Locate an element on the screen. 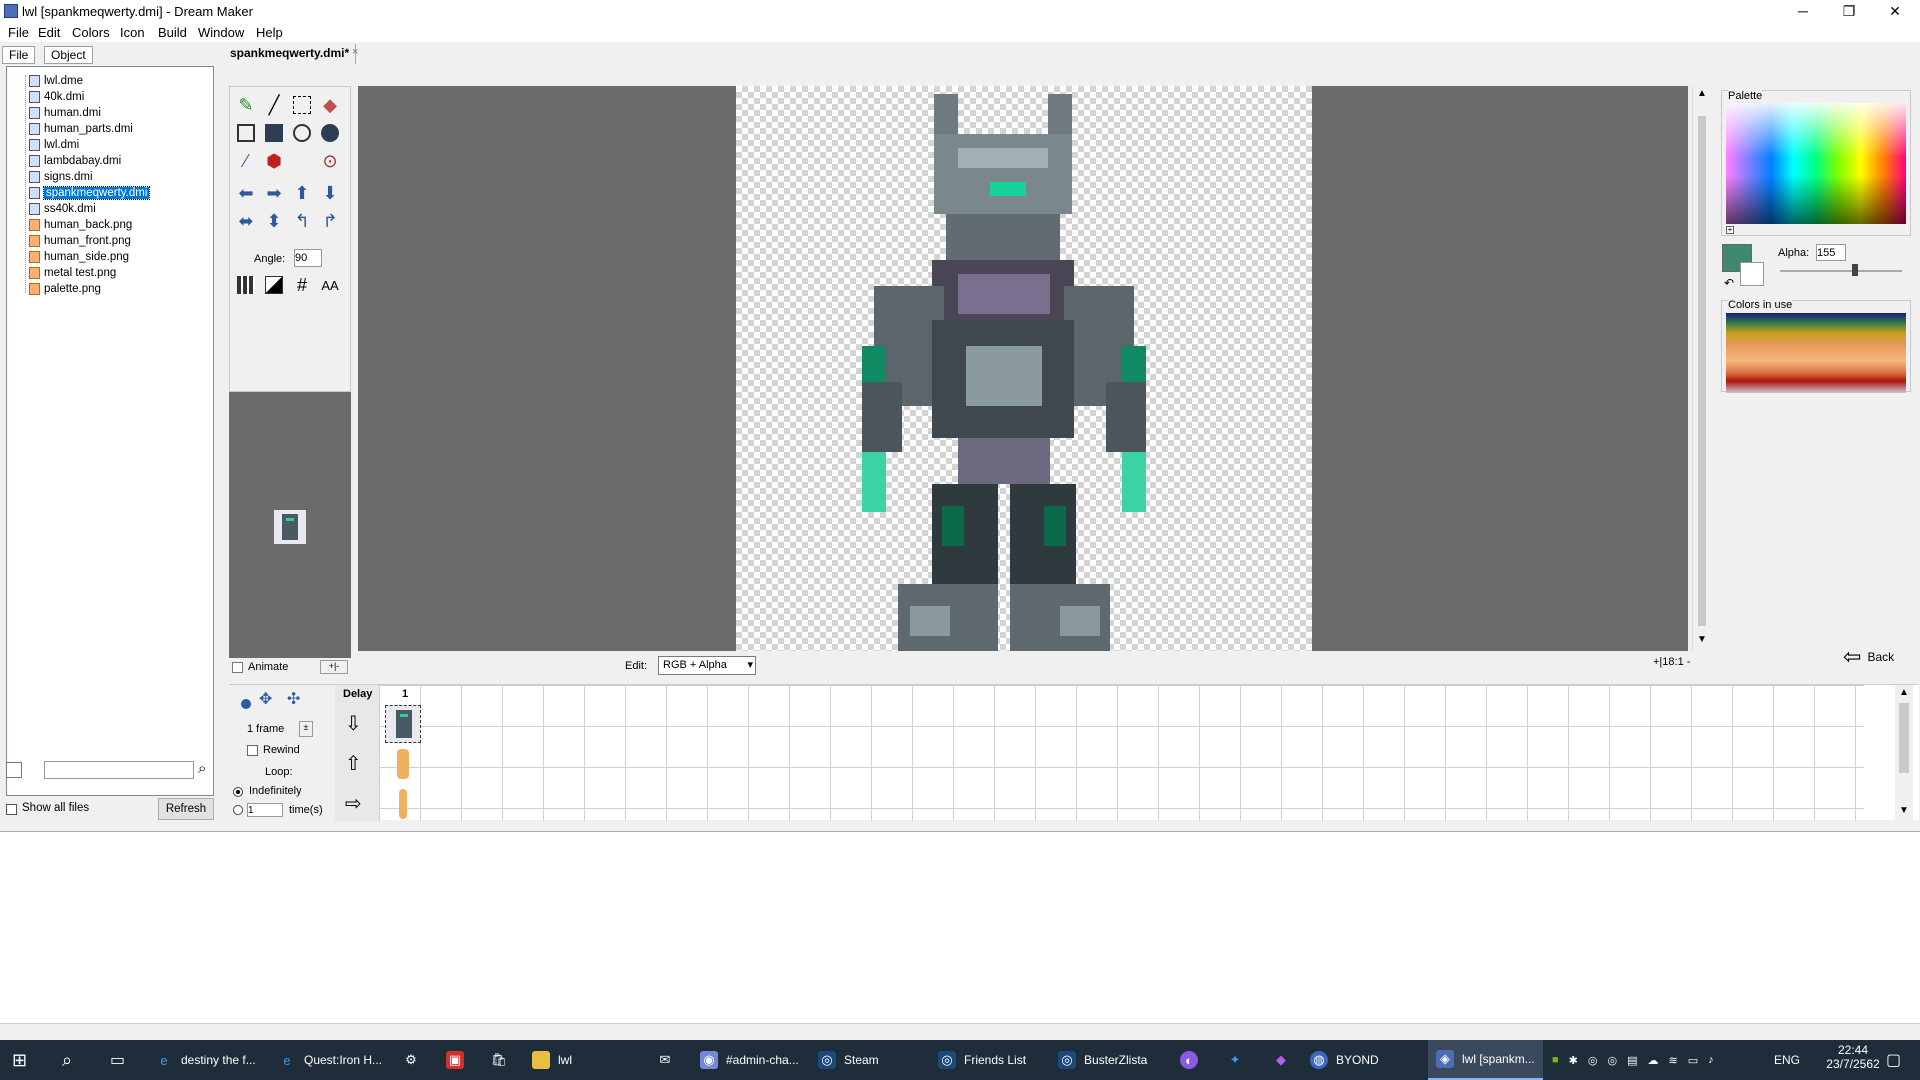 The width and height of the screenshot is (1920, 1080). menu-window: Window is located at coordinates (221, 32).